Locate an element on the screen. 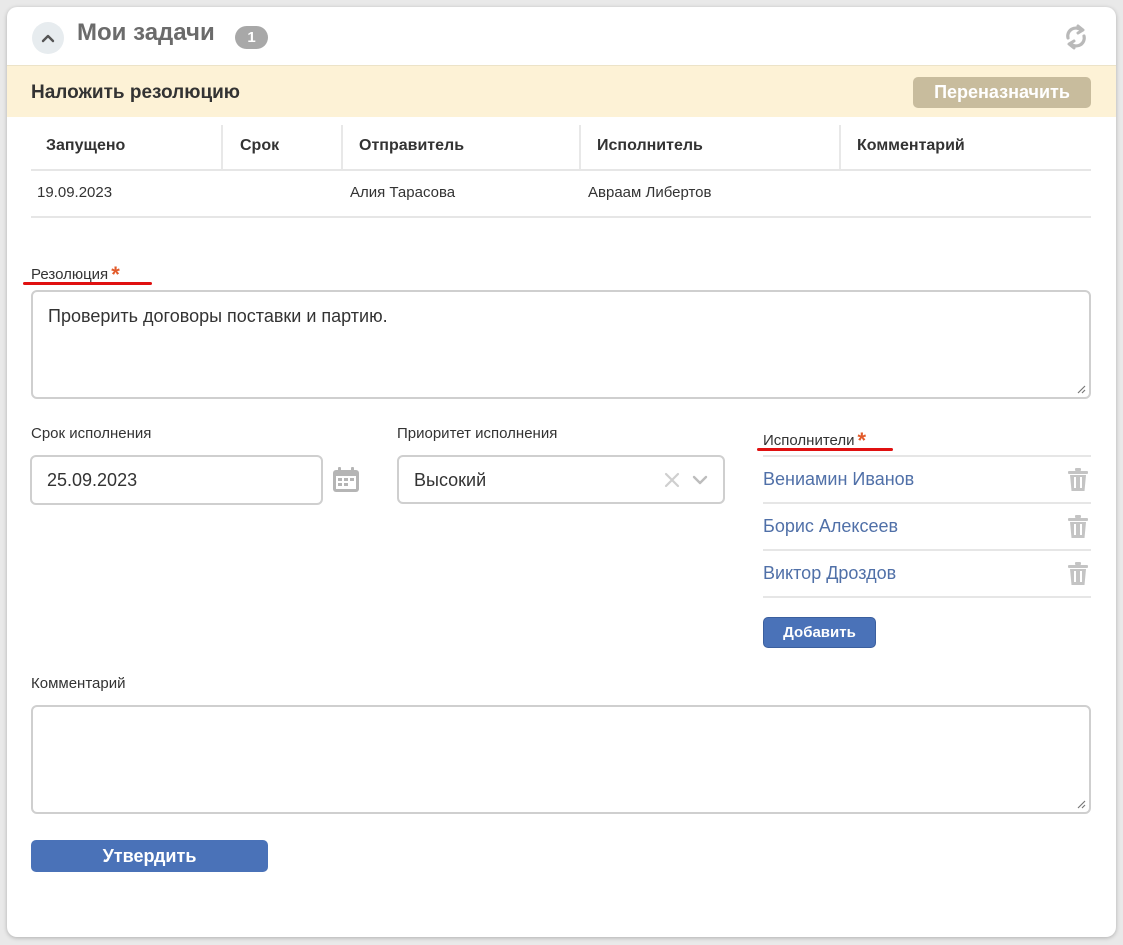  cell-executor: Авраам Либертов is located at coordinates (650, 192).